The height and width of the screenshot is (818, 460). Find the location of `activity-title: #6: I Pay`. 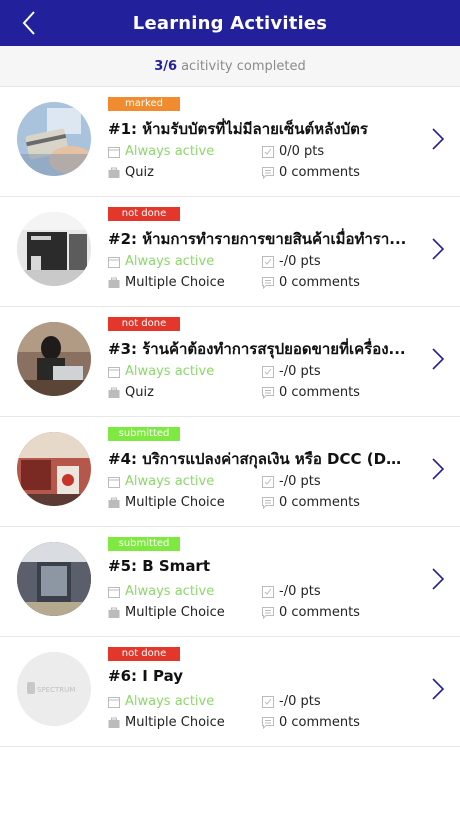

activity-title: #6: I Pay is located at coordinates (146, 676).